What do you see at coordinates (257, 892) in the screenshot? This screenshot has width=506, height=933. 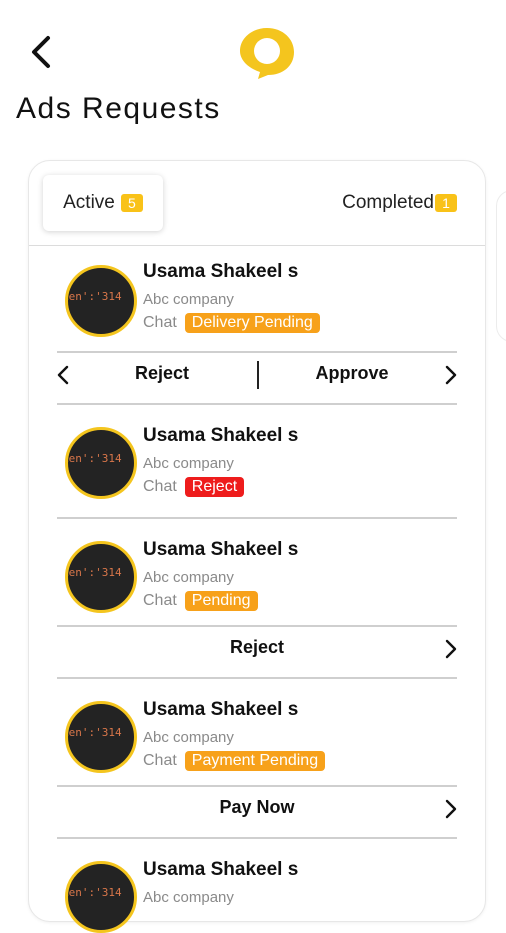 I see `list-item: ken':'314 Usama Shakeel s Abc company` at bounding box center [257, 892].